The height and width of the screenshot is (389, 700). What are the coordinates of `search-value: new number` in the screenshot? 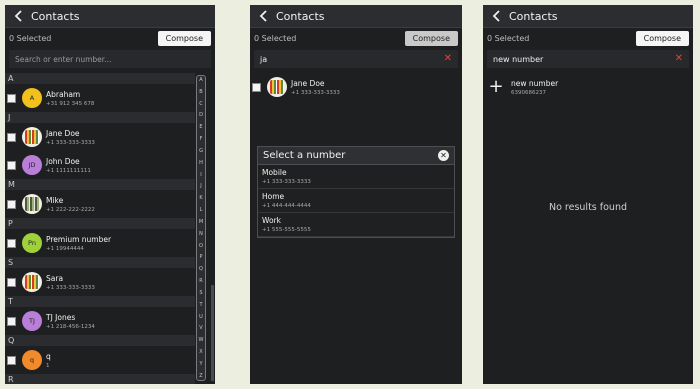 It's located at (518, 59).